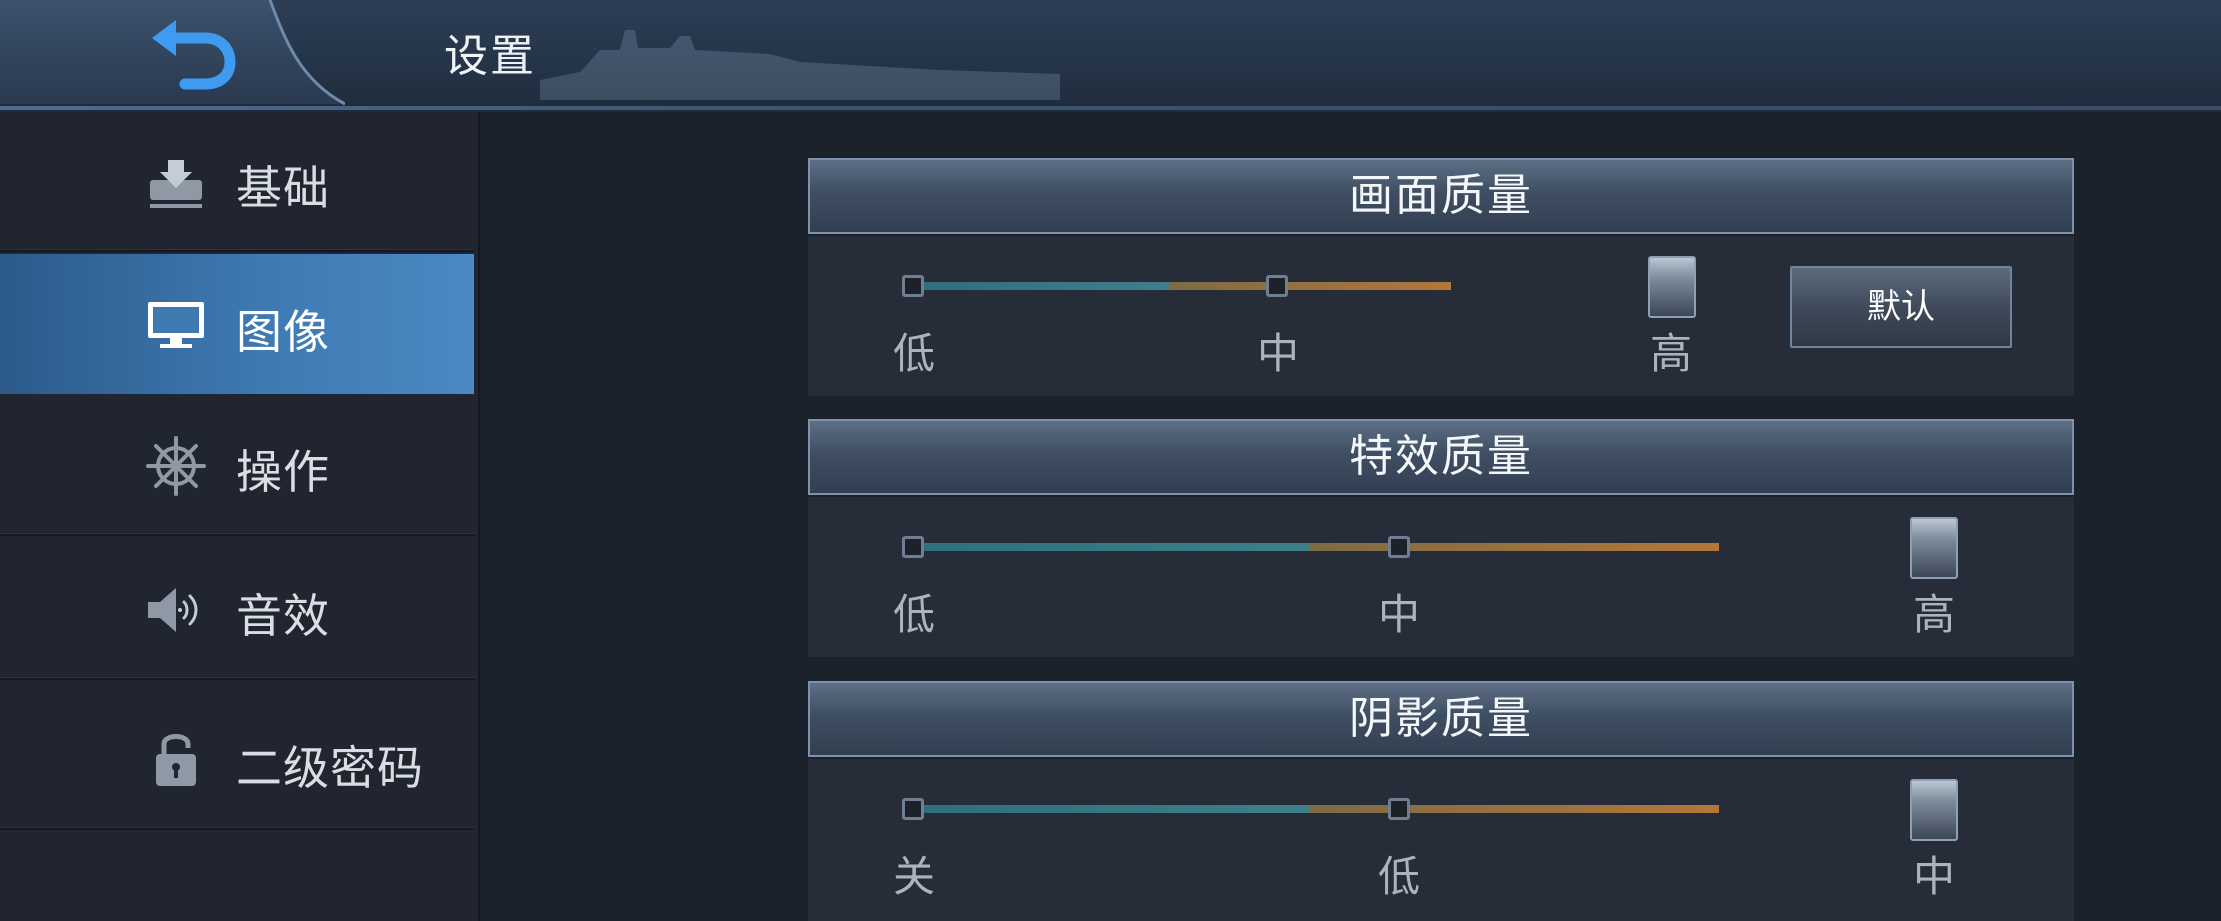 This screenshot has height=921, width=2221. I want to click on section-body: 低 中 高, so click(1441, 577).